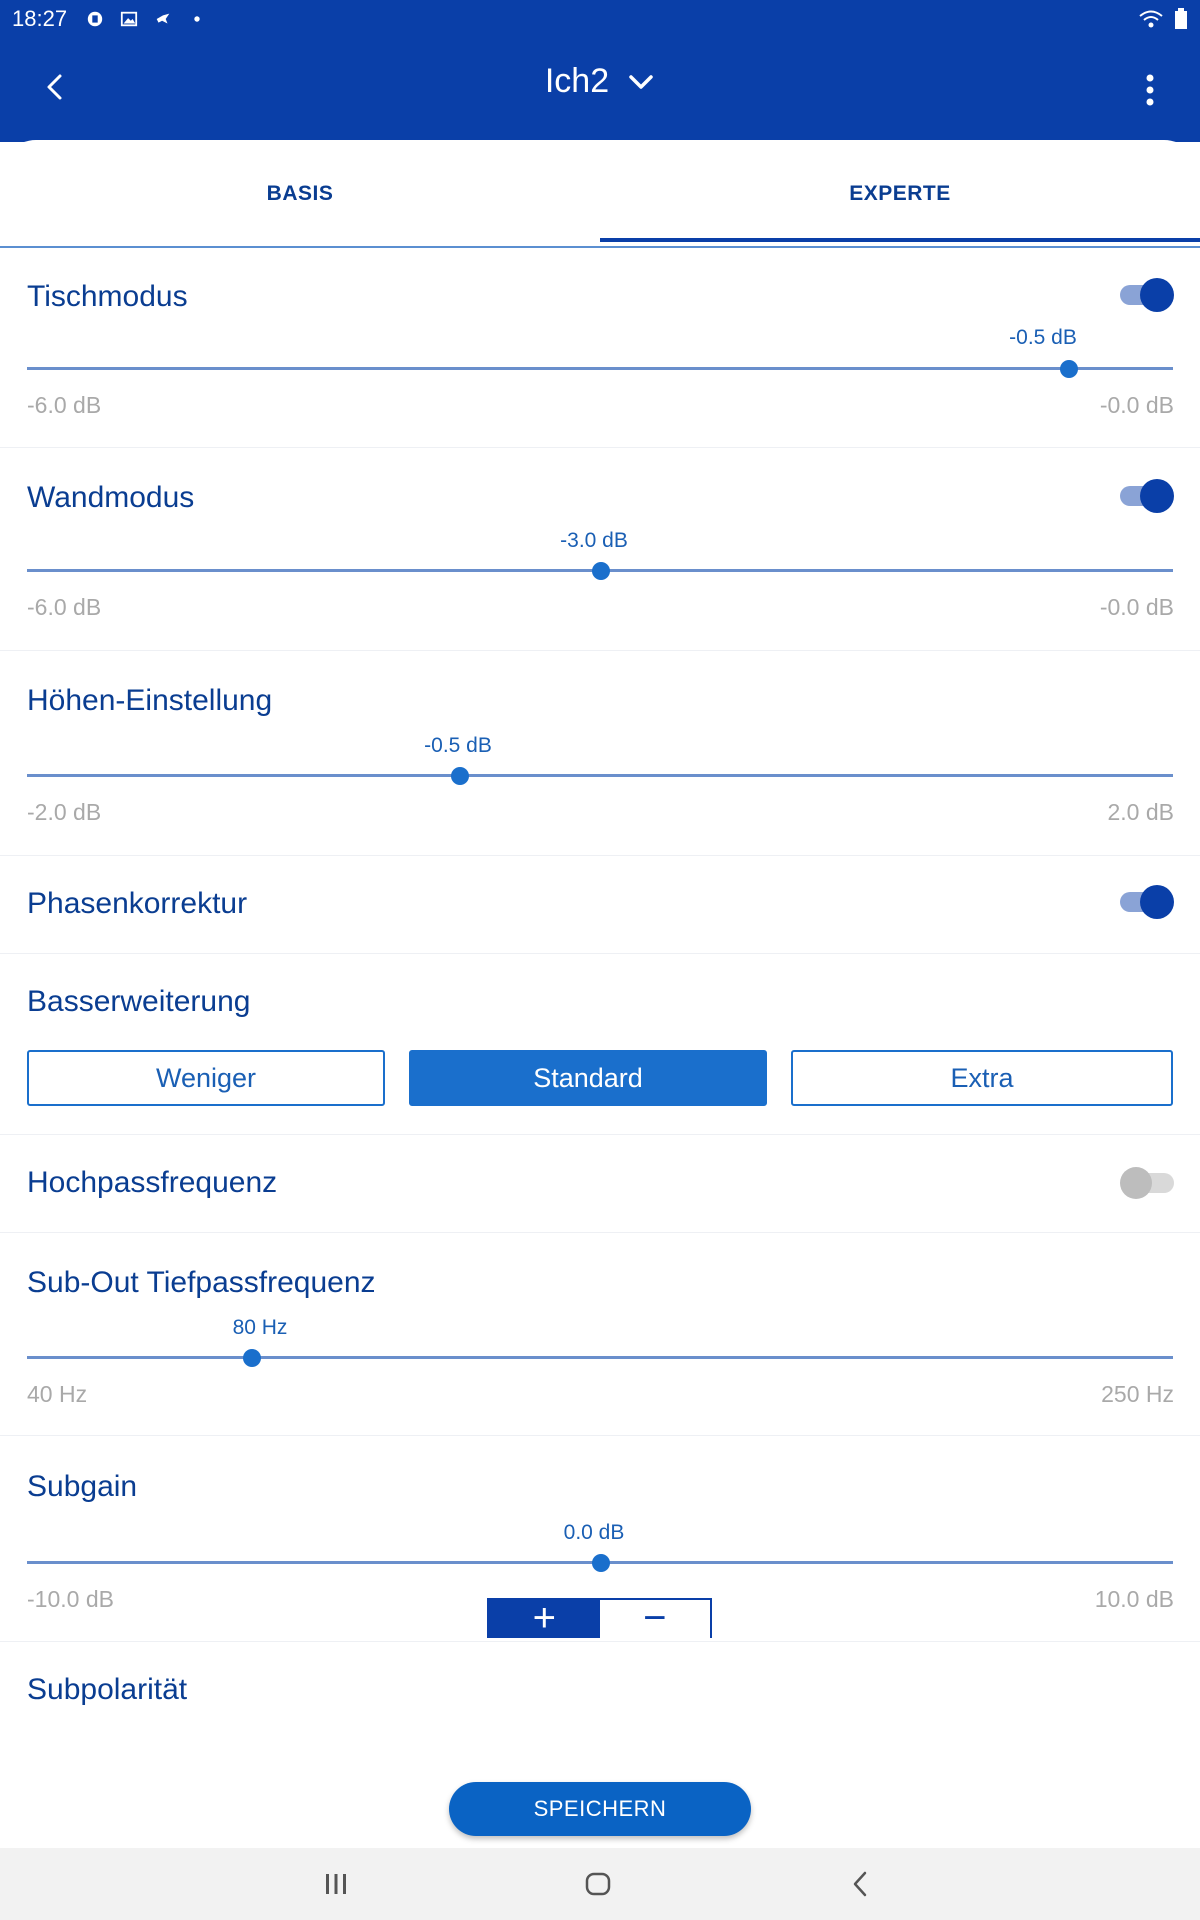  What do you see at coordinates (137, 903) in the screenshot?
I see `phasenkorrektur-title: Phasenkorrektur` at bounding box center [137, 903].